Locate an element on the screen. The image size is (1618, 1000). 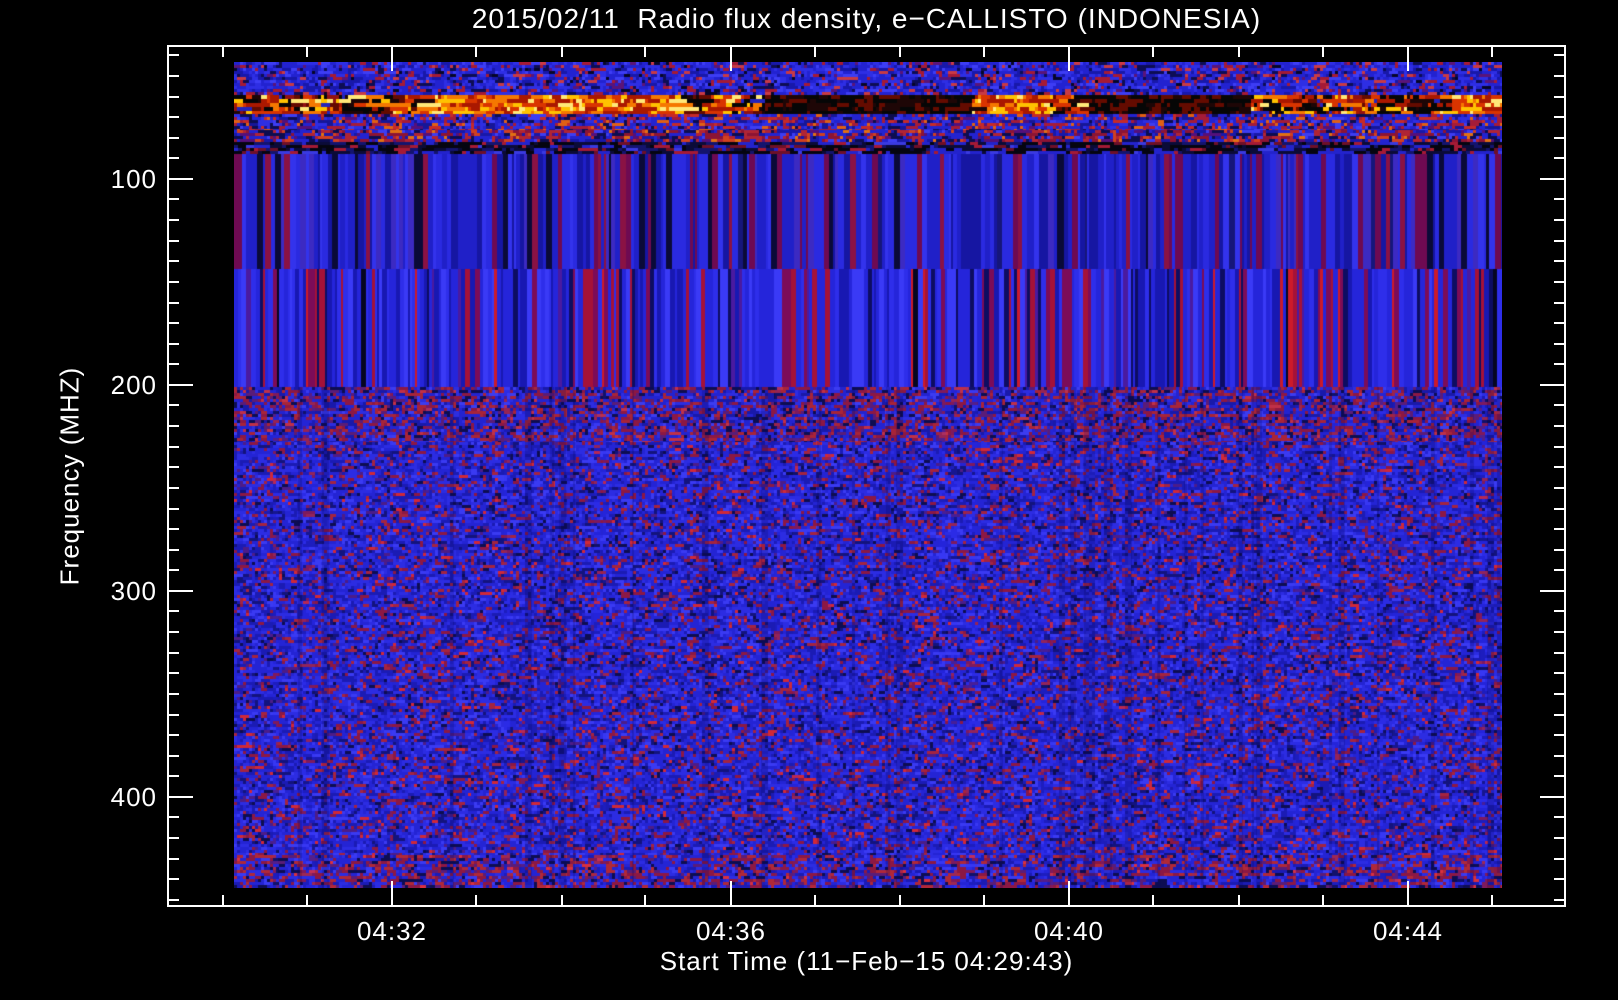
y-tick-label: 300 is located at coordinates (133, 591).